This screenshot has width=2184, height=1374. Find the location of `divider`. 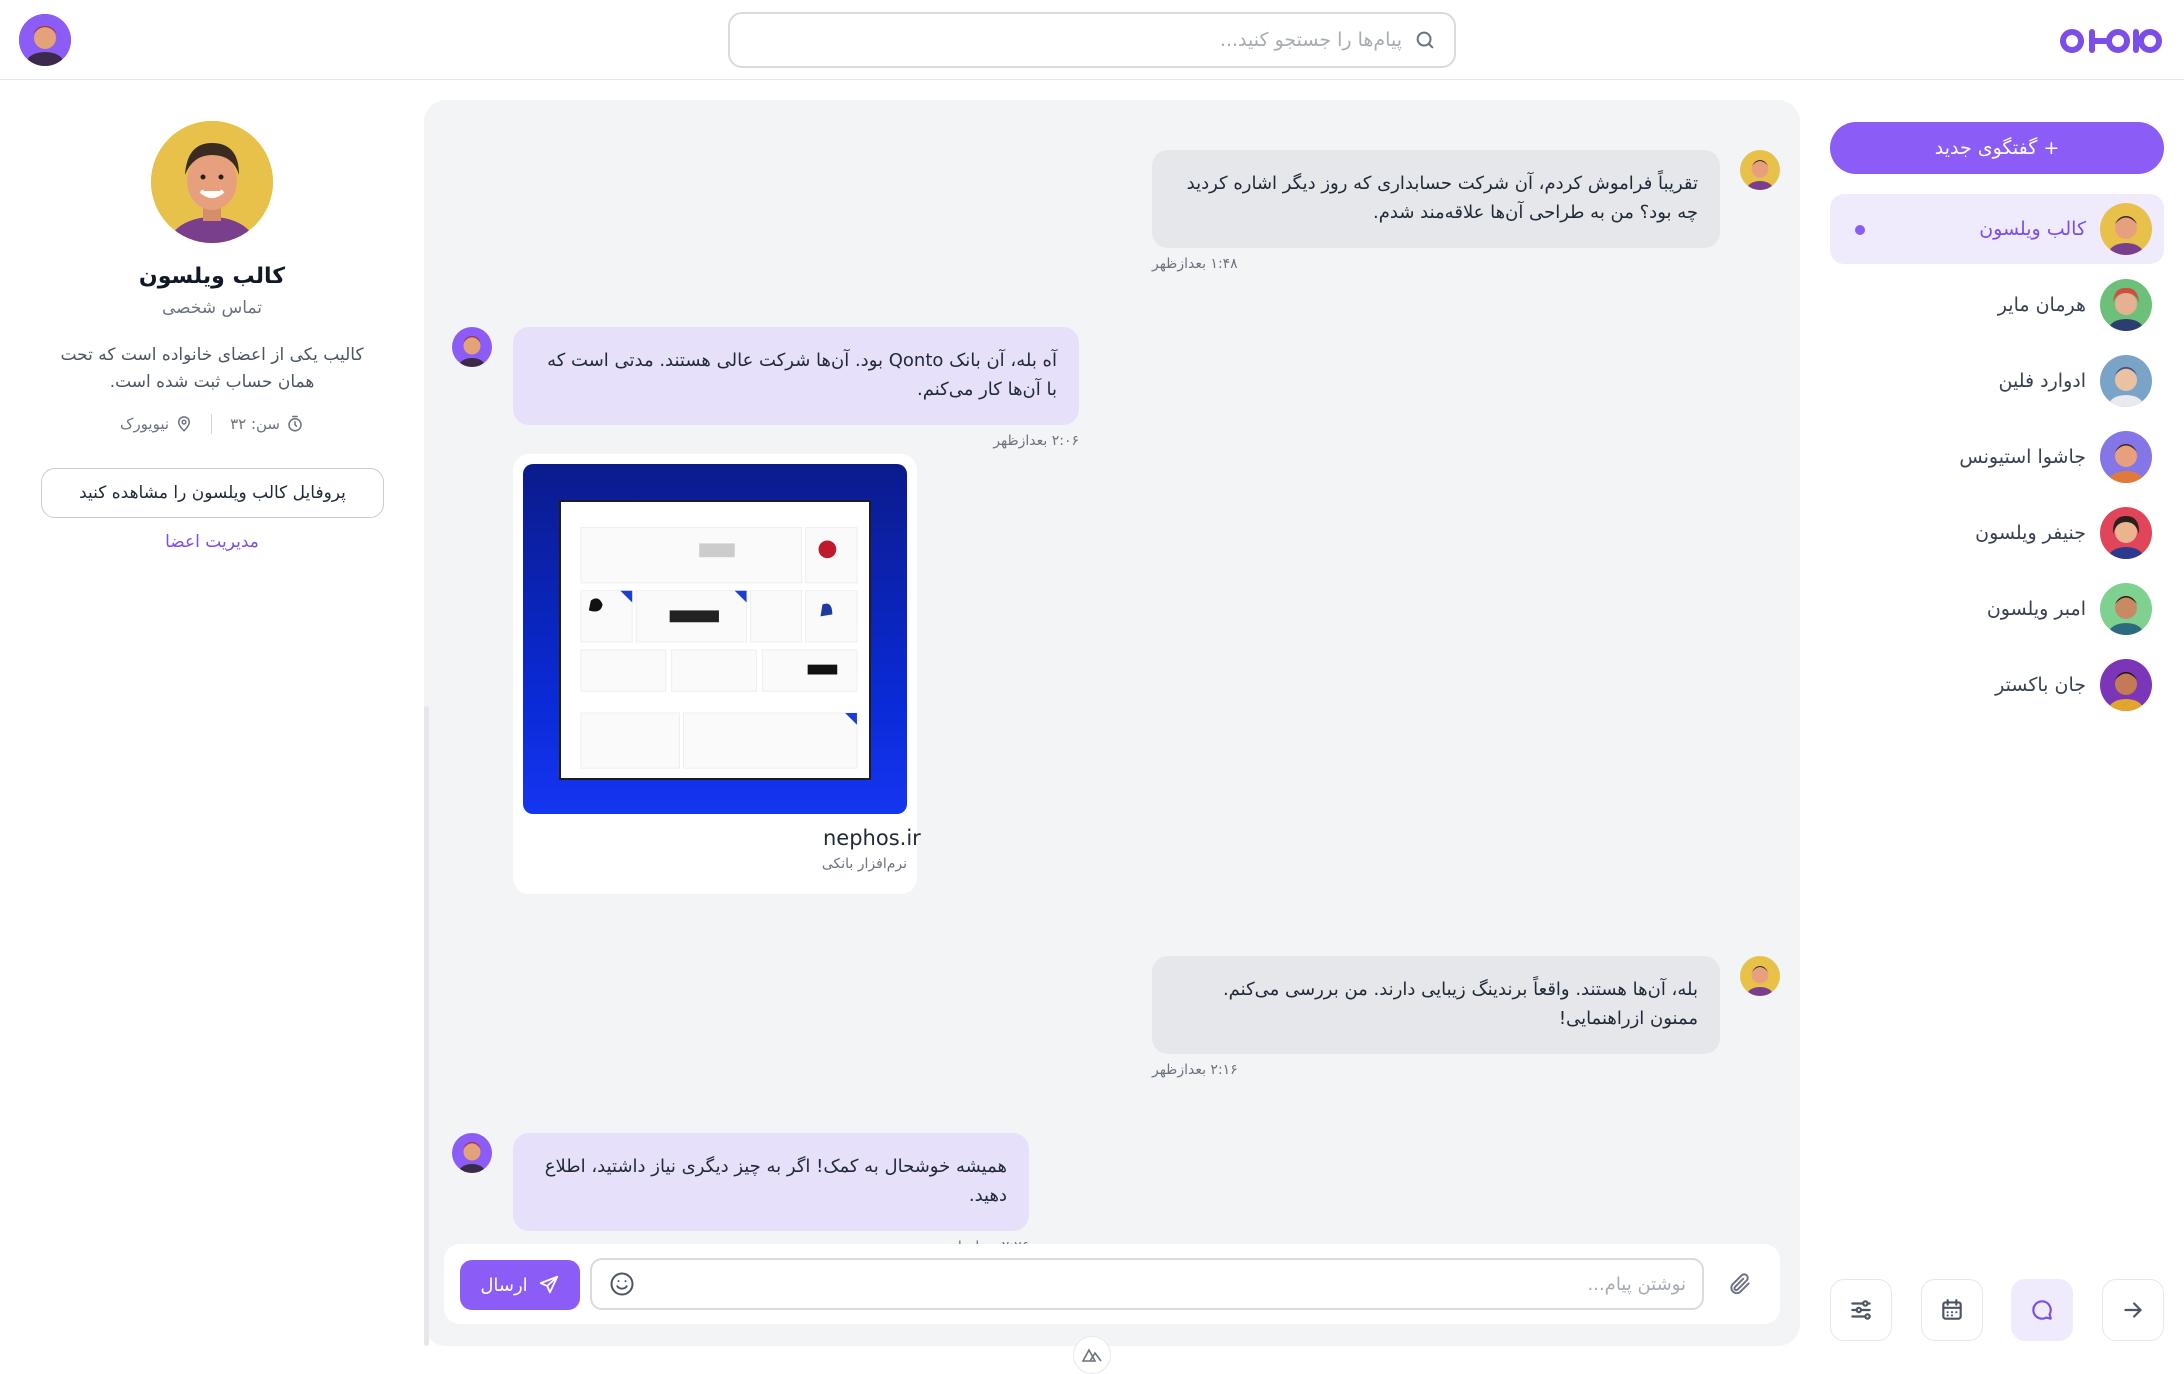

divider is located at coordinates (212, 424).